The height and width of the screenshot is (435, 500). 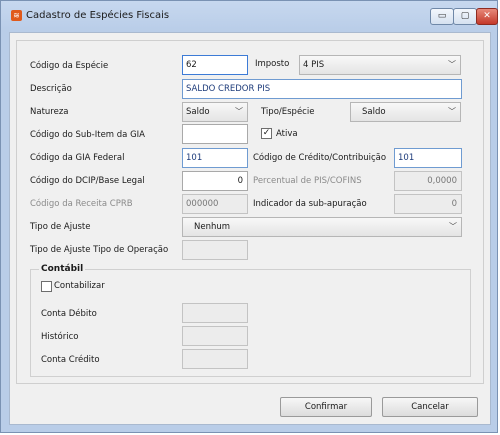 I want to click on historico-label: Histórico, so click(x=60, y=337).